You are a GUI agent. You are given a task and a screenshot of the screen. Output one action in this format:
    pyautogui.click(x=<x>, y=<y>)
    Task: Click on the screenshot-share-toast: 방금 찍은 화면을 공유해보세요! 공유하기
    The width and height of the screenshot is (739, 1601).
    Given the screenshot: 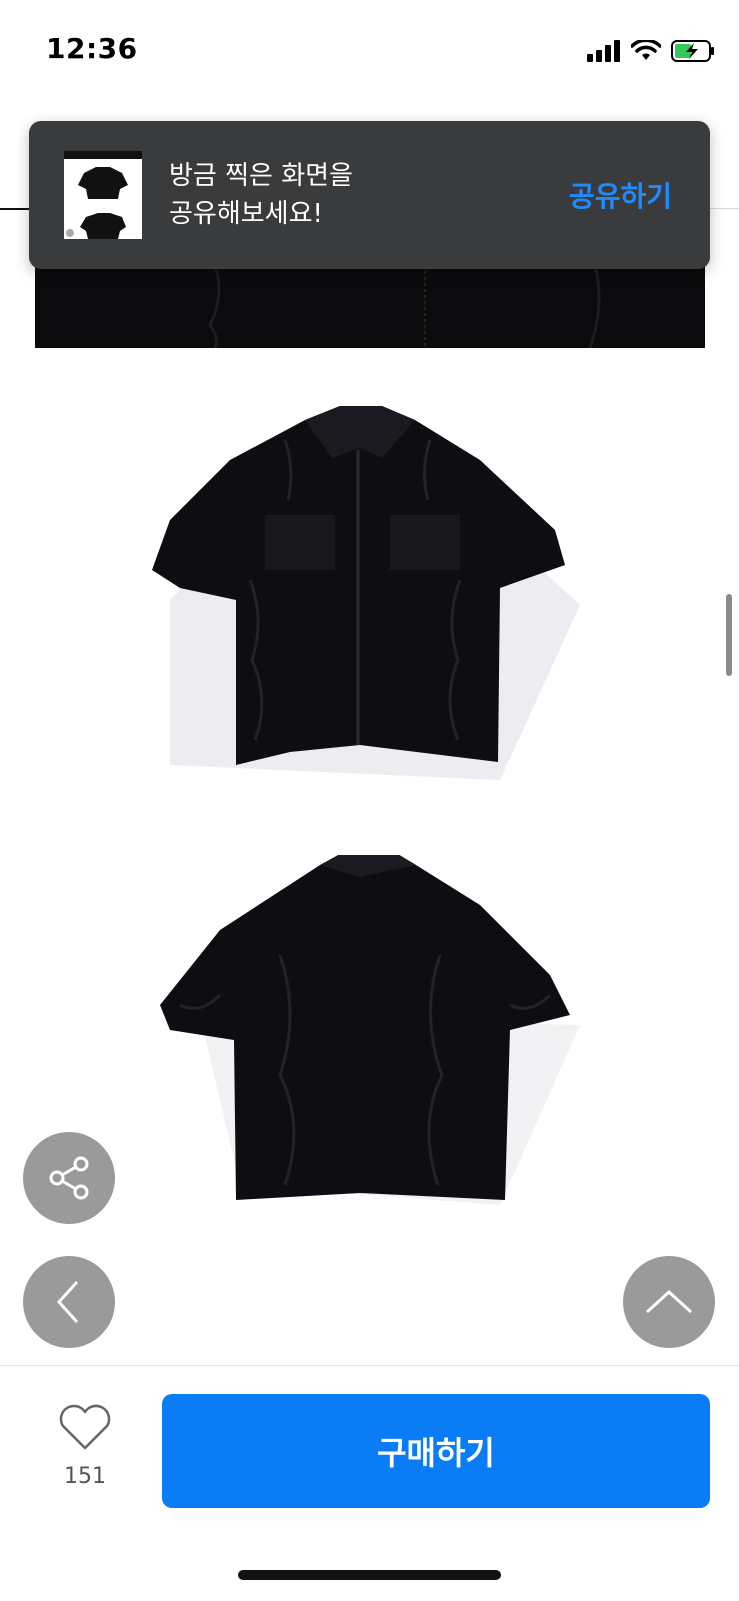 What is the action you would take?
    pyautogui.click(x=369, y=195)
    